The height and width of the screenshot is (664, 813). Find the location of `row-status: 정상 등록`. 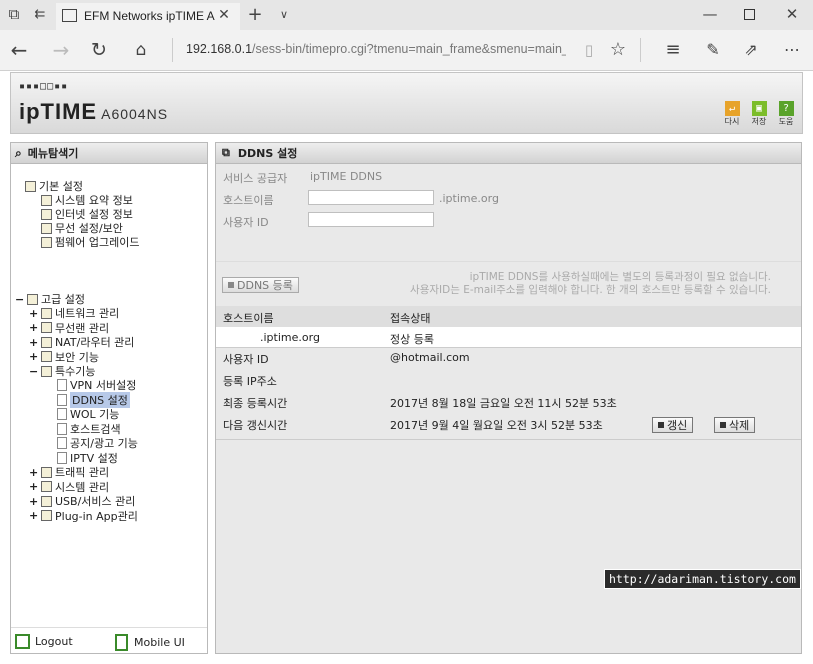

row-status: 정상 등록 is located at coordinates (412, 339).